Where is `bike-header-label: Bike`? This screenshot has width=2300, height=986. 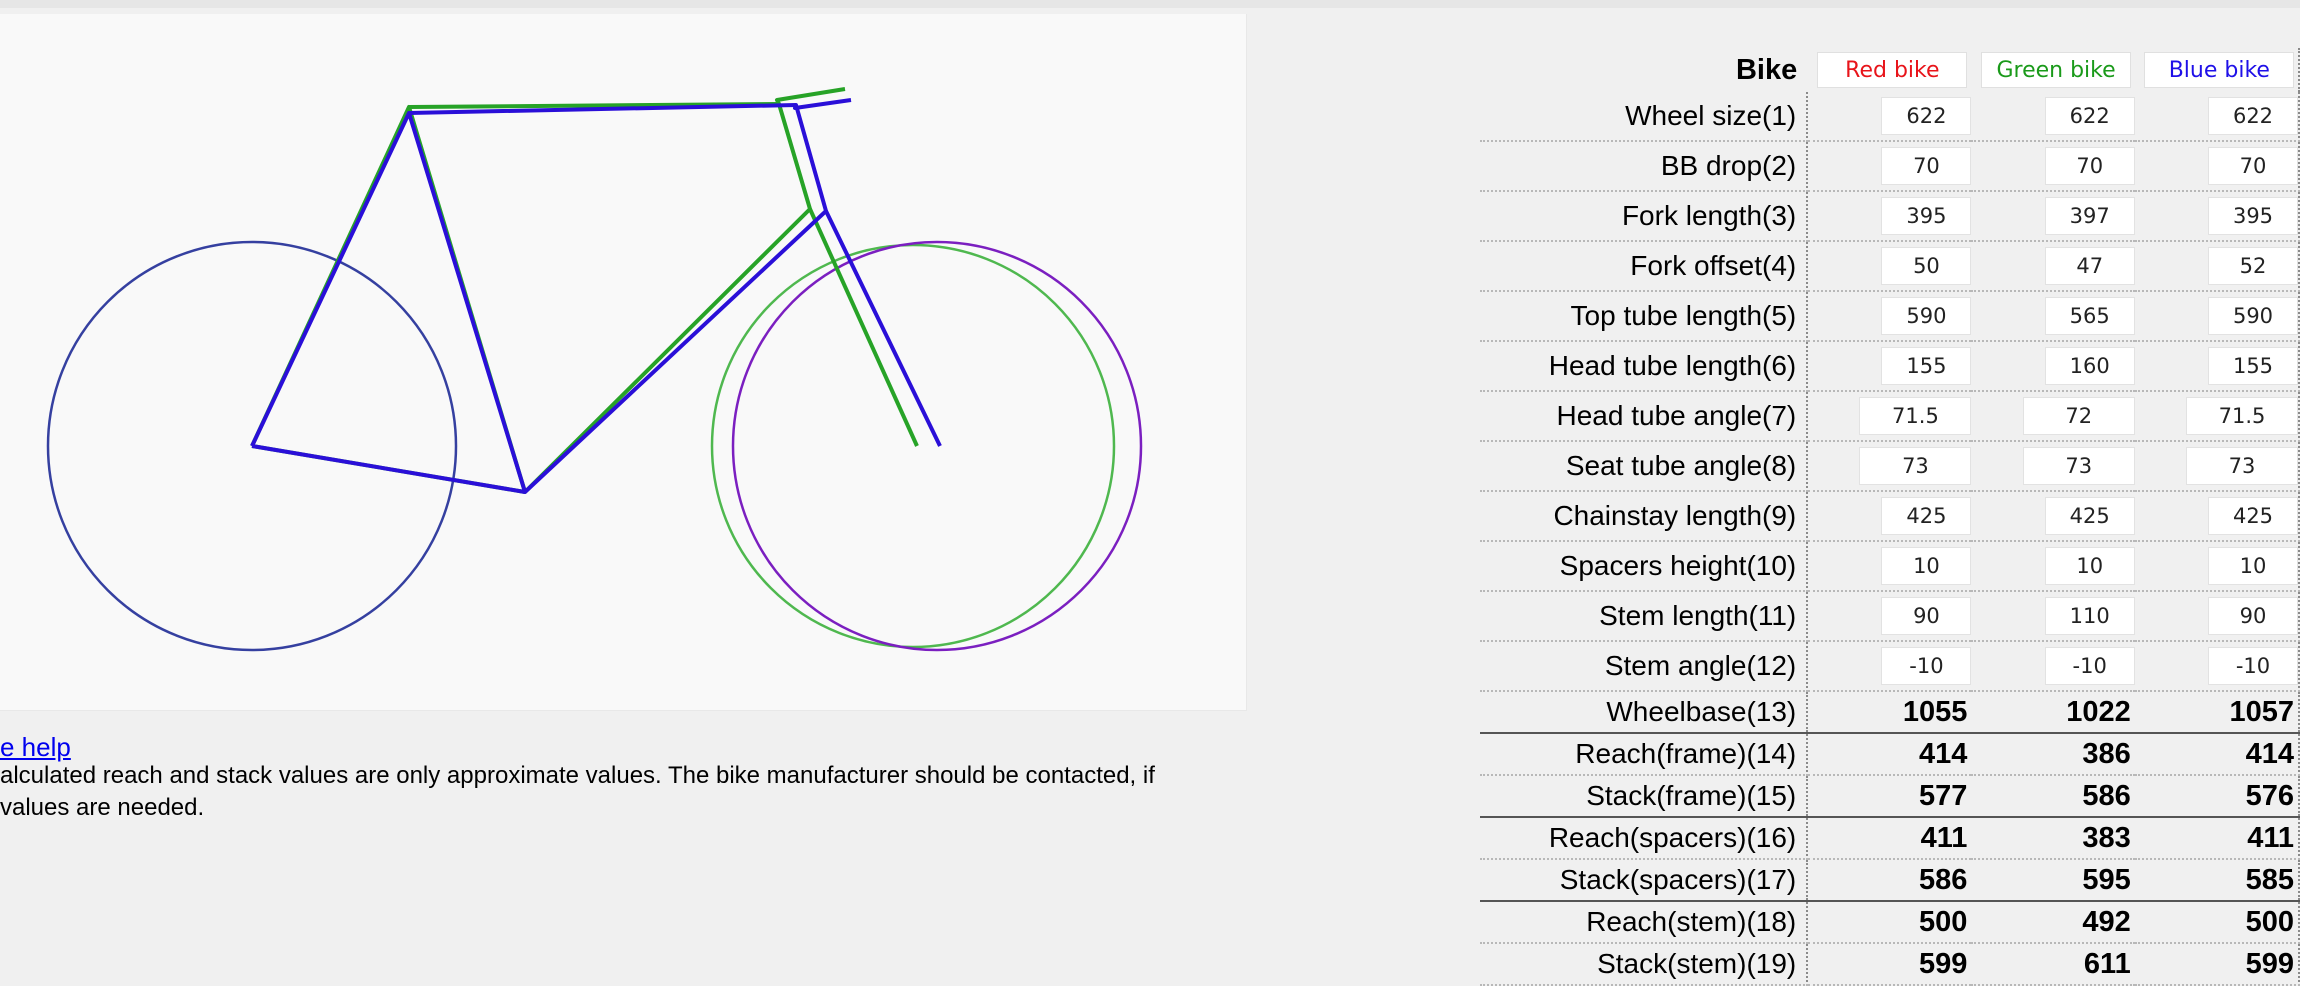 bike-header-label: Bike is located at coordinates (1766, 69).